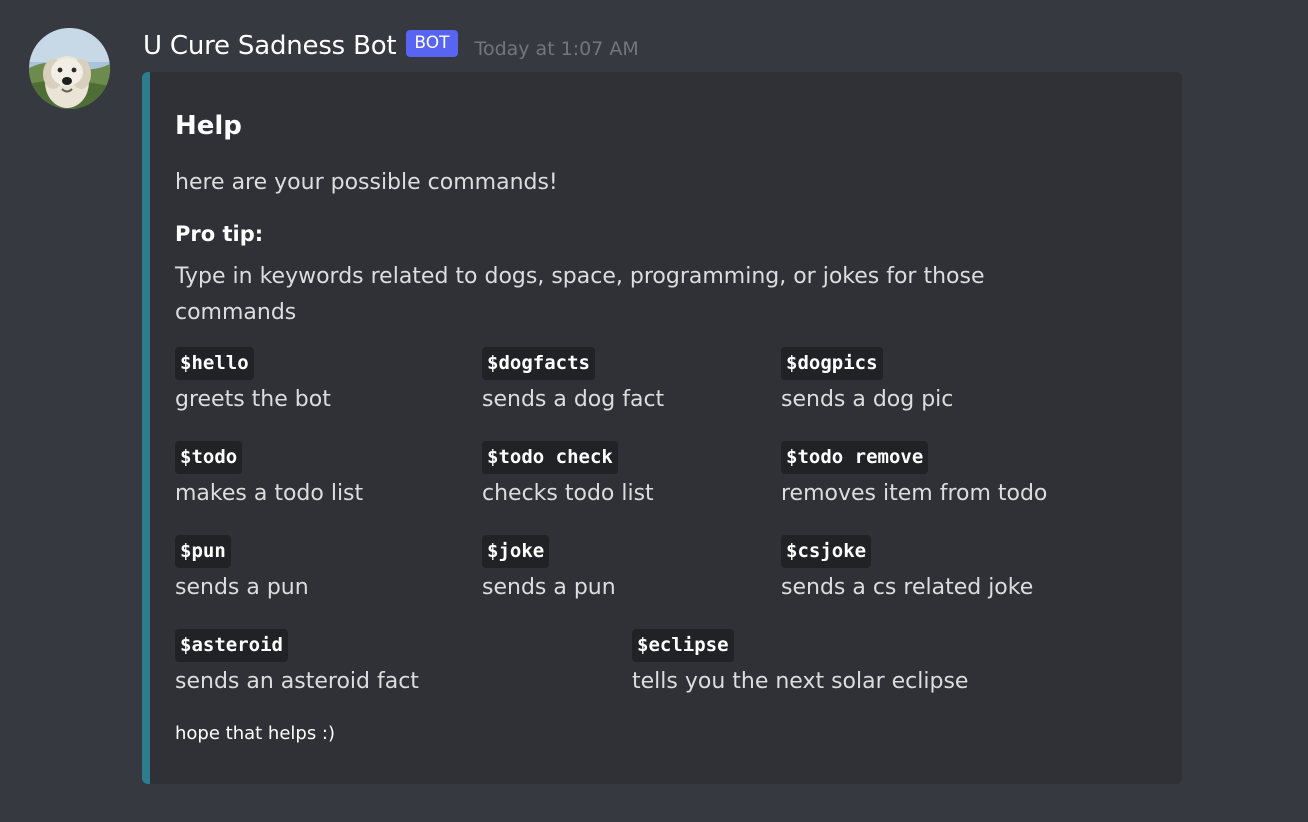 The width and height of the screenshot is (1308, 822). What do you see at coordinates (366, 182) in the screenshot?
I see `embed-description: here are your possible commands!` at bounding box center [366, 182].